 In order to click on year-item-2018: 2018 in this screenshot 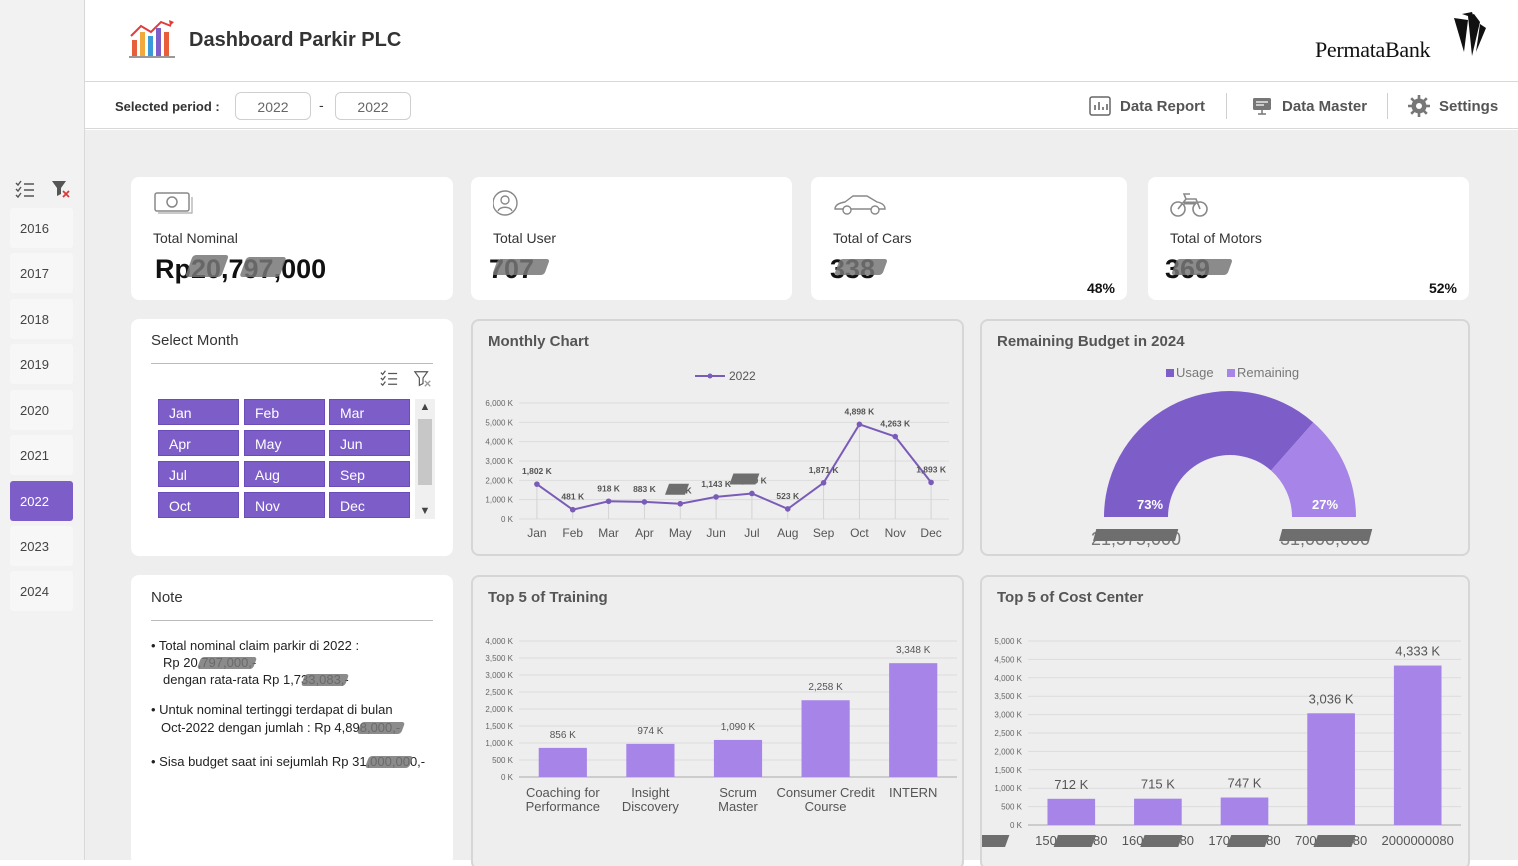, I will do `click(41, 319)`.